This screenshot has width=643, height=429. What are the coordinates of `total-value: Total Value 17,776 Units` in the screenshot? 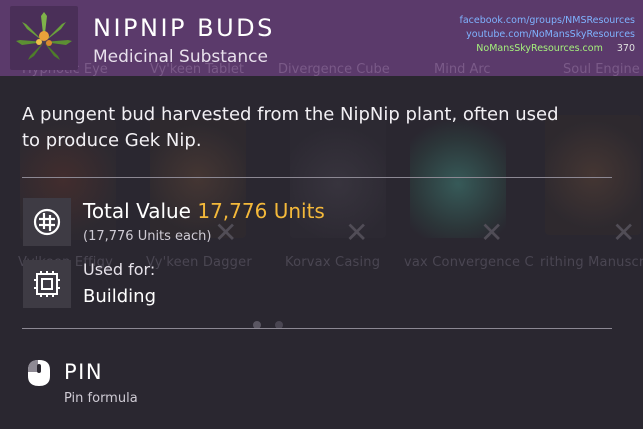 It's located at (204, 211).